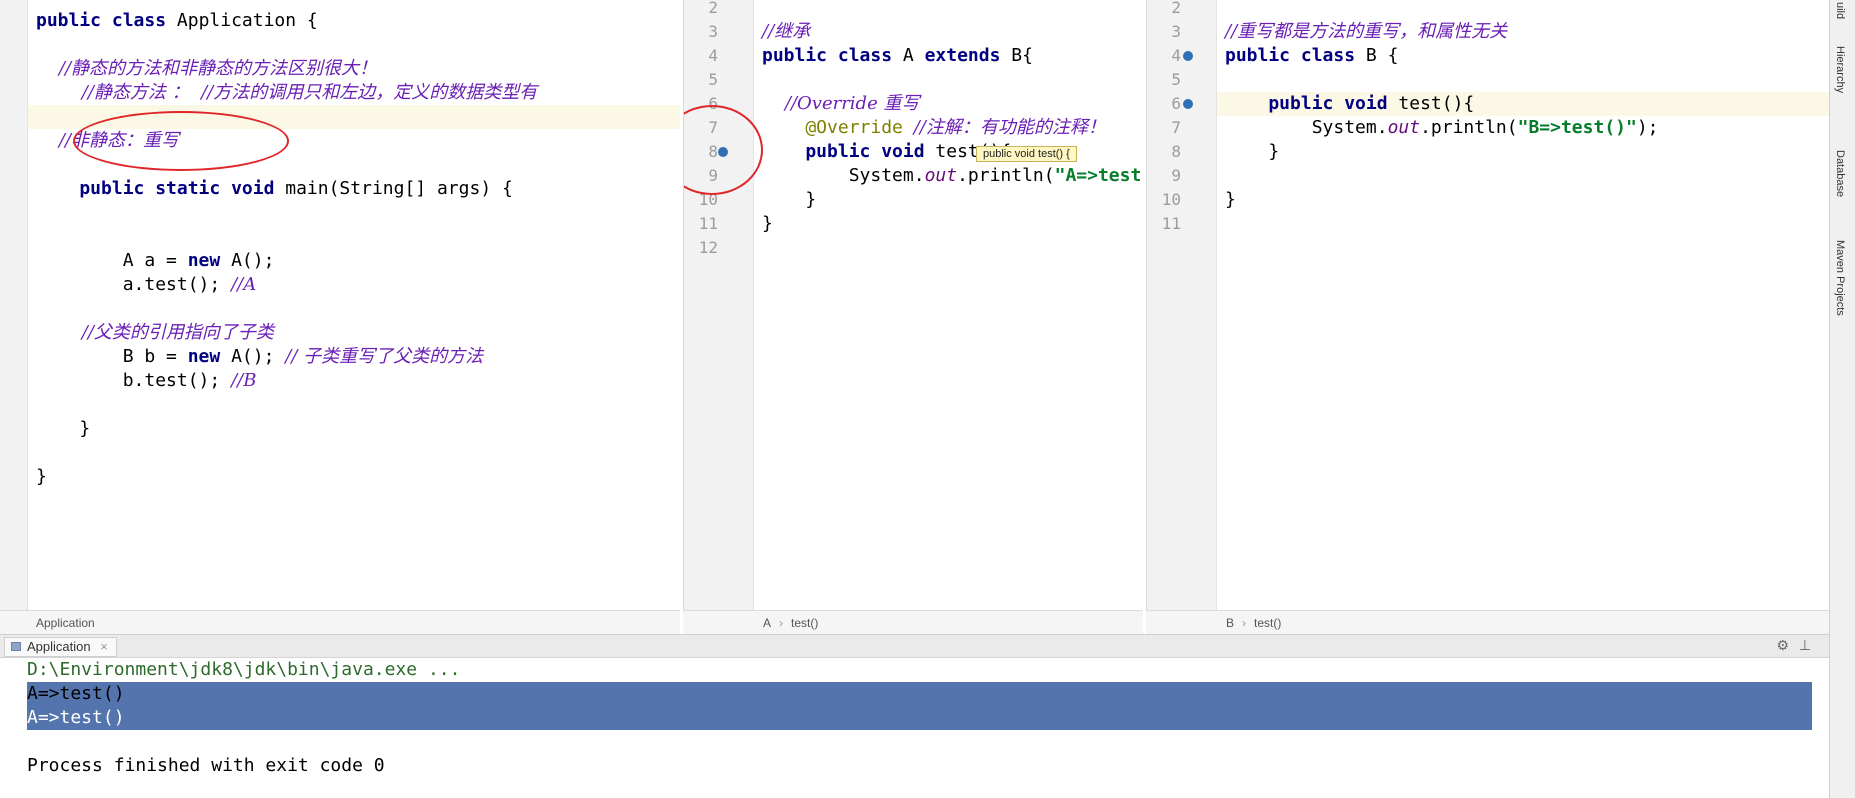 The width and height of the screenshot is (1855, 798). I want to click on line-number: 9, so click(713, 175).